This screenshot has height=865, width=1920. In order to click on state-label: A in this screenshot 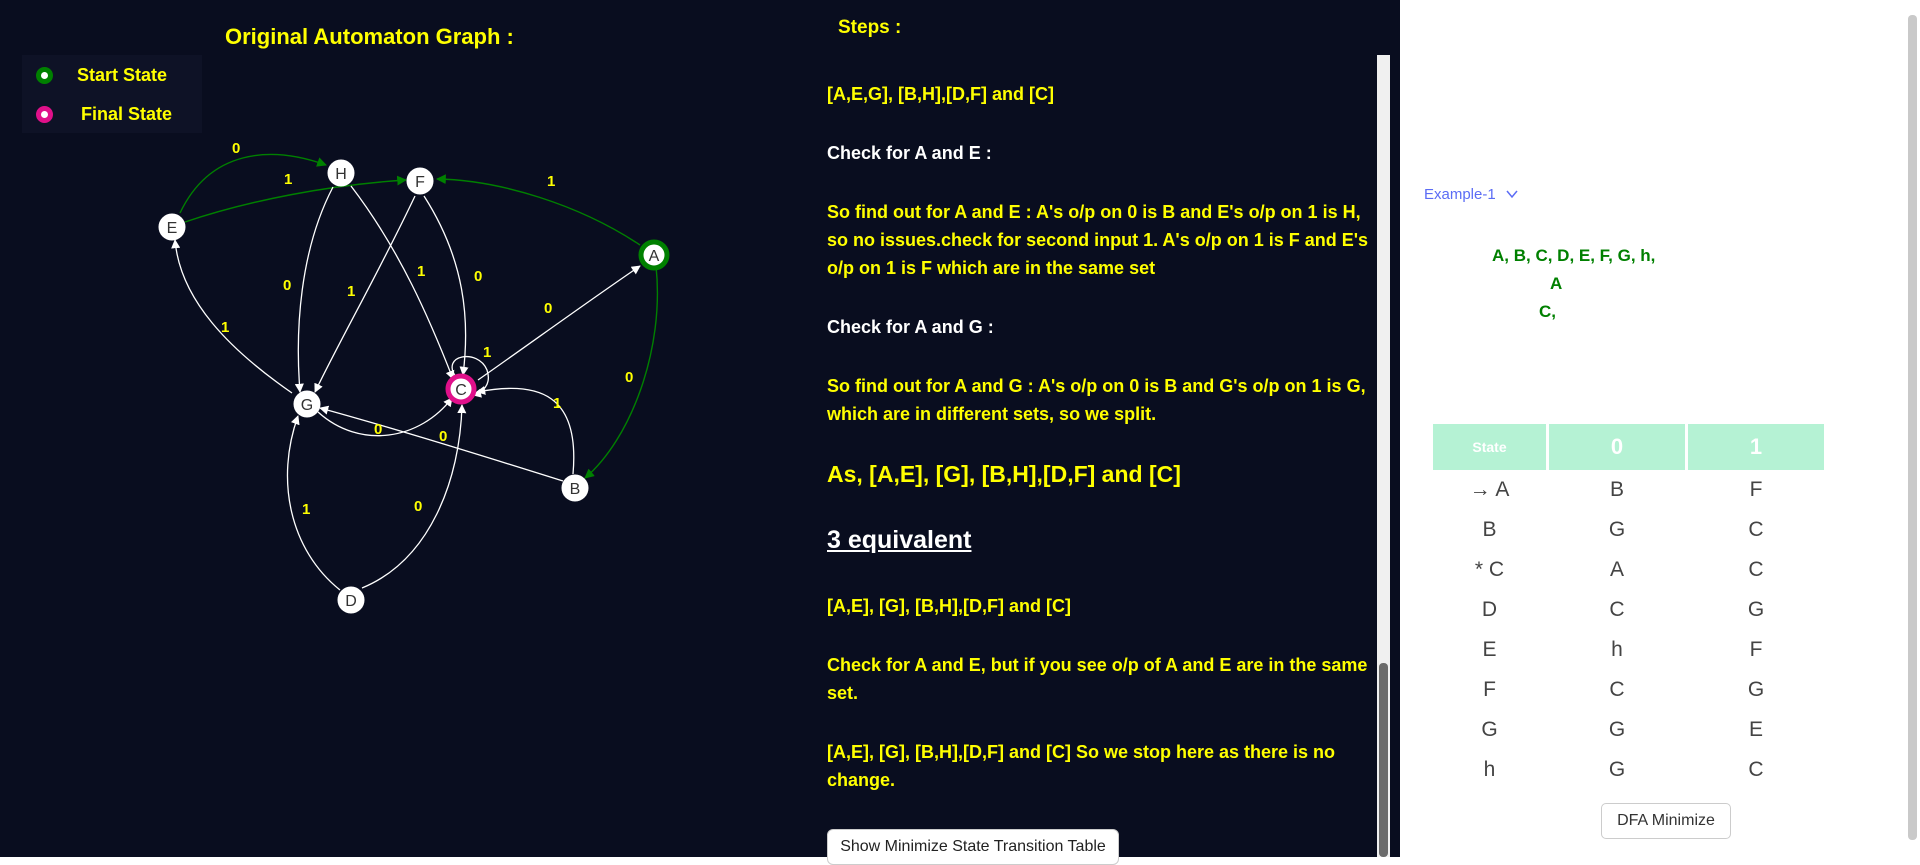, I will do `click(654, 256)`.